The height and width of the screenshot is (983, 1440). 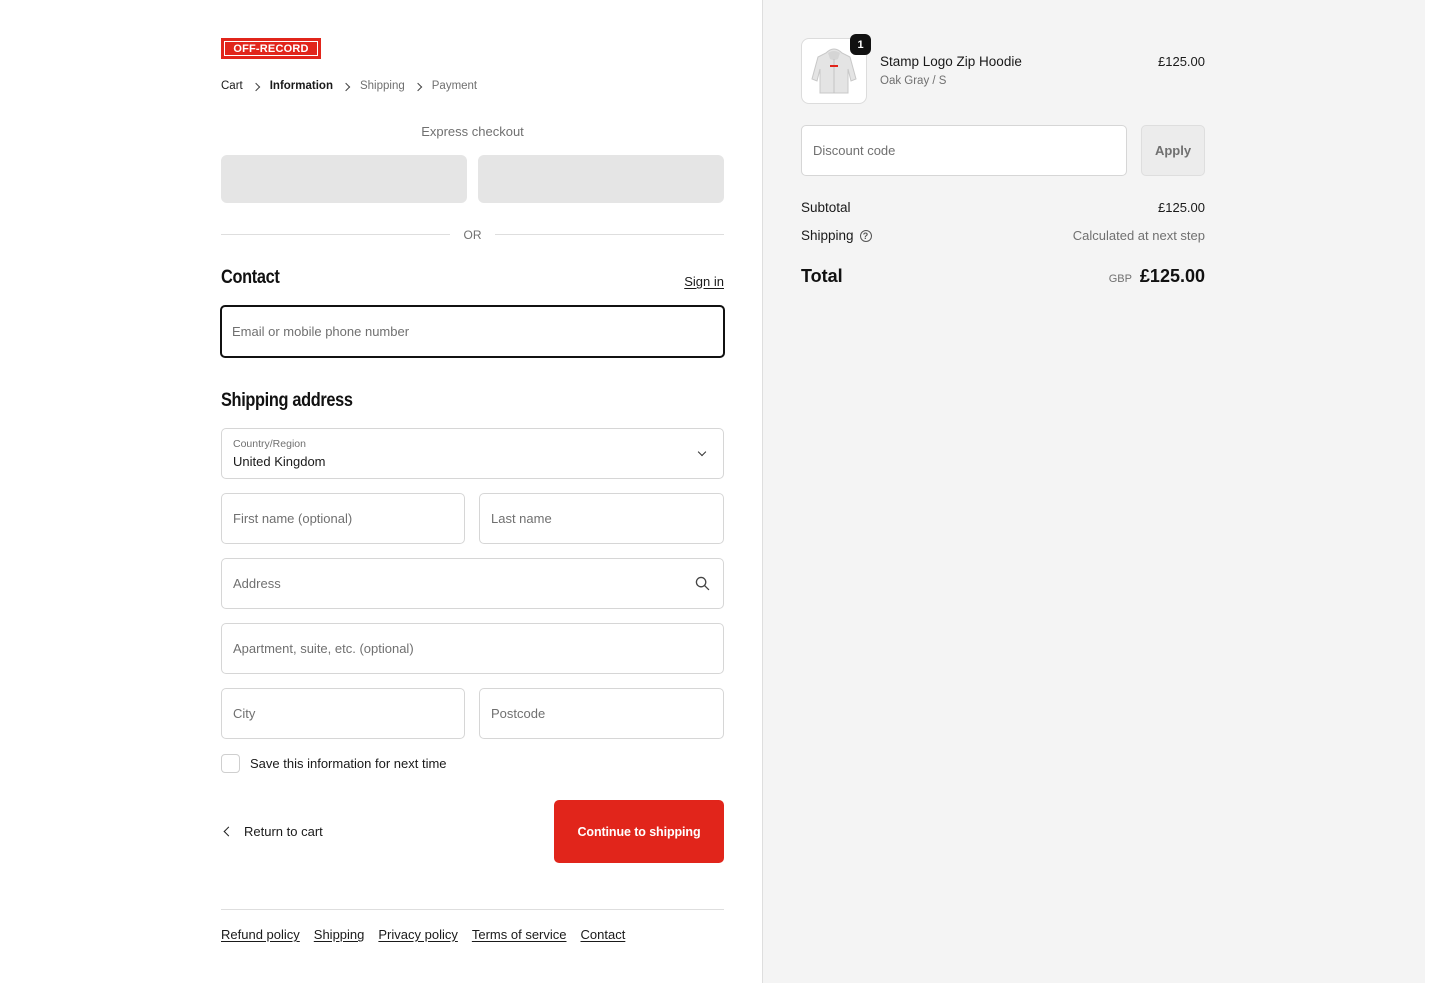 I want to click on save-info-row: Save this information for next time, so click(x=334, y=763).